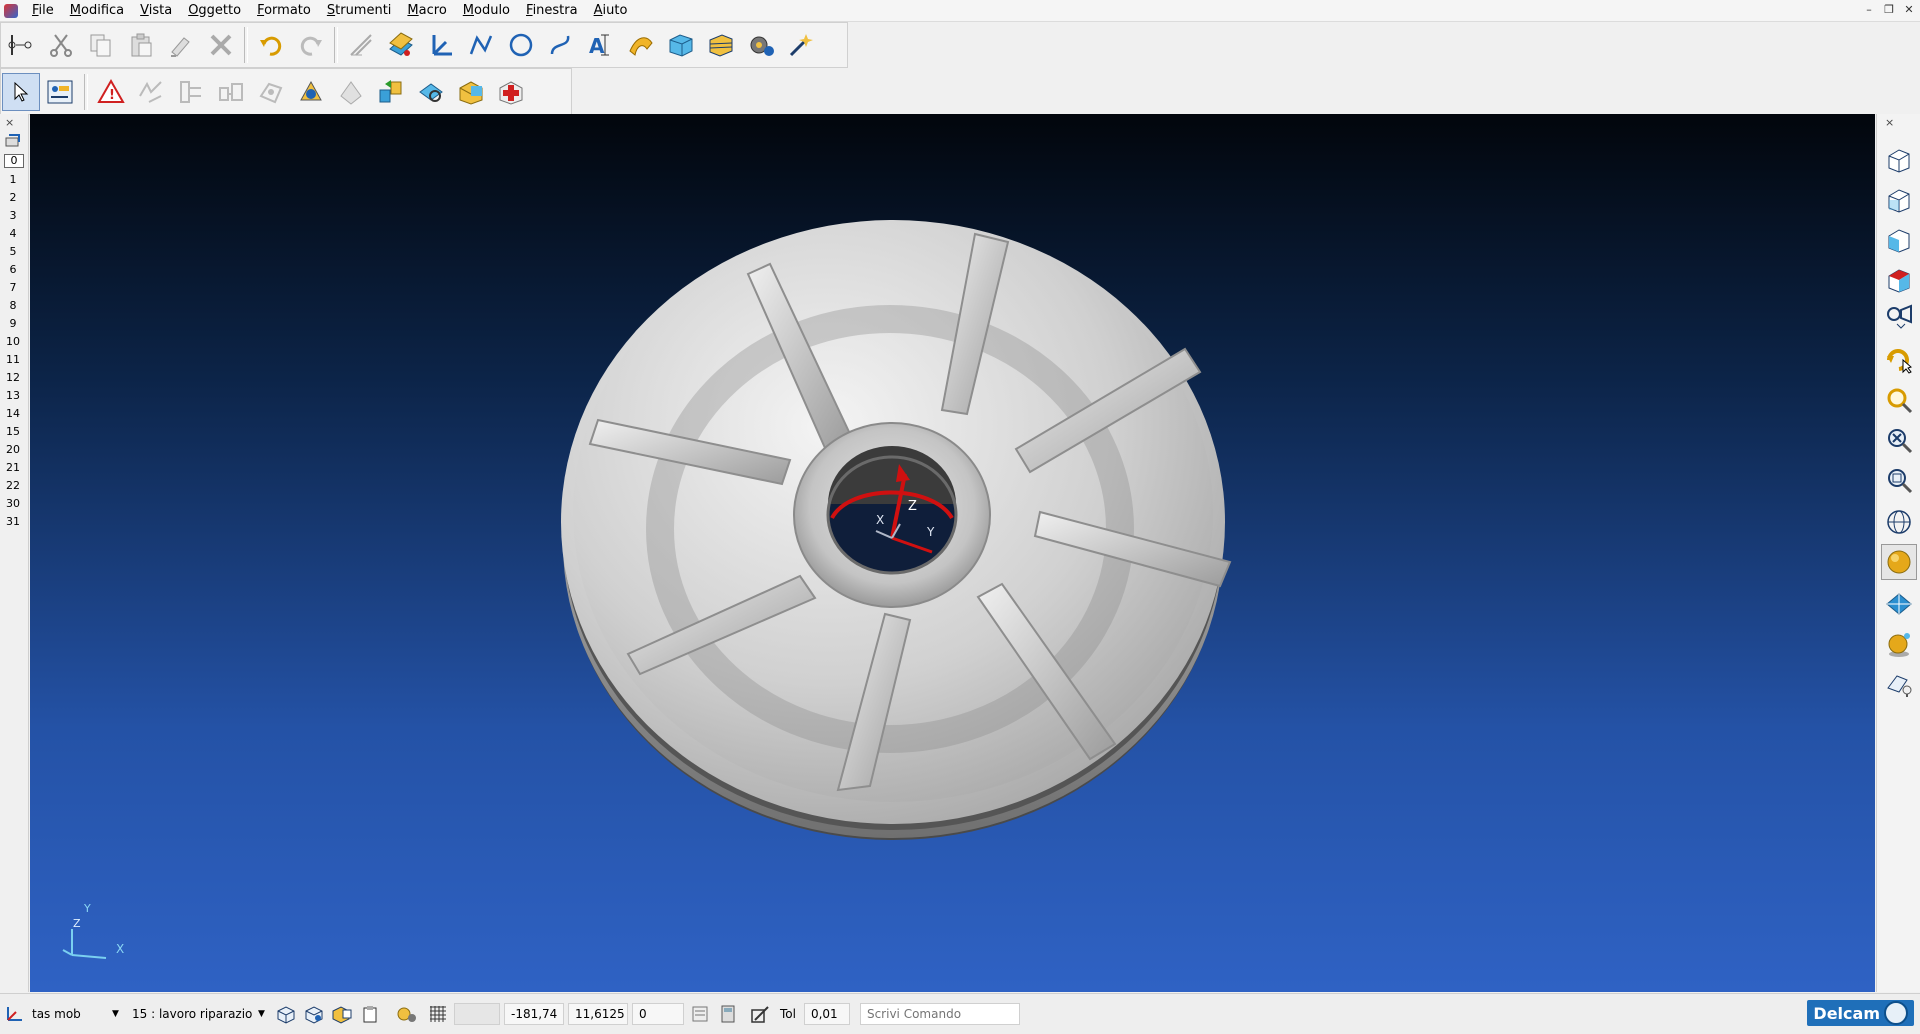 Image resolution: width=1920 pixels, height=1034 pixels. Describe the element at coordinates (477, 1014) in the screenshot. I see `grid-value-field` at that location.